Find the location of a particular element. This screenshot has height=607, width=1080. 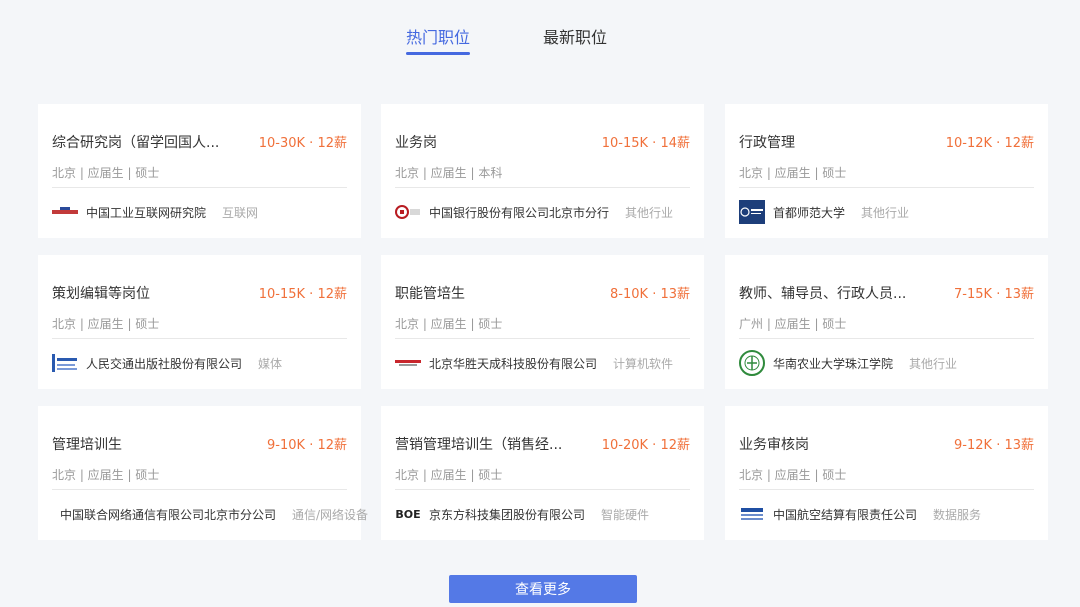

job-salary: 8-10K · 13薪 is located at coordinates (650, 294).